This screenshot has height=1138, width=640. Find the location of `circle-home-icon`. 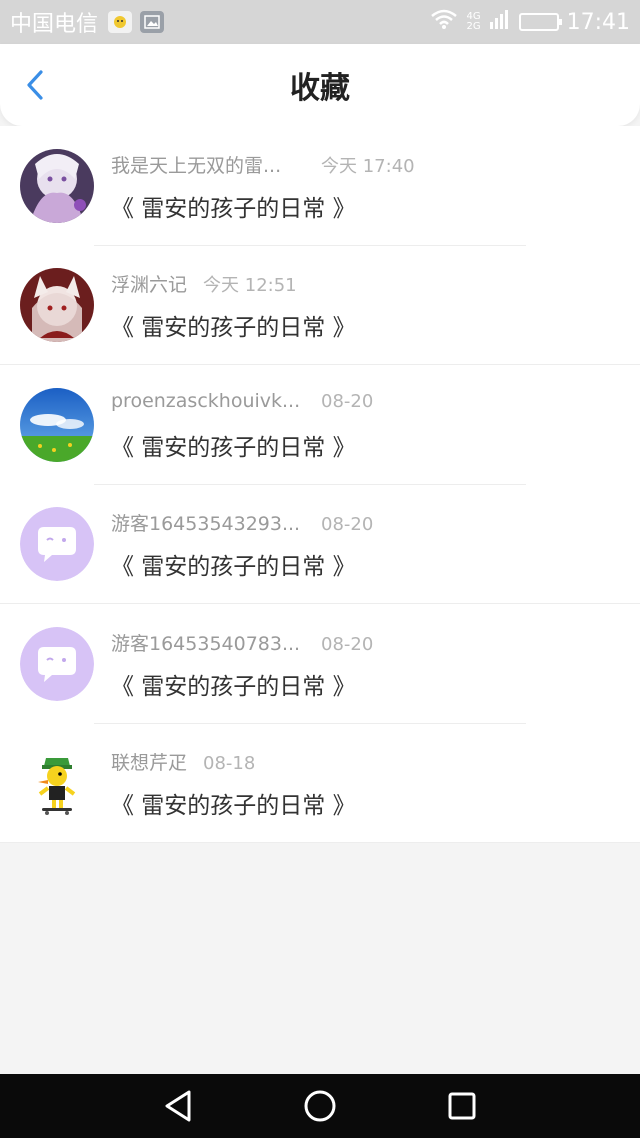

circle-home-icon is located at coordinates (320, 1106).